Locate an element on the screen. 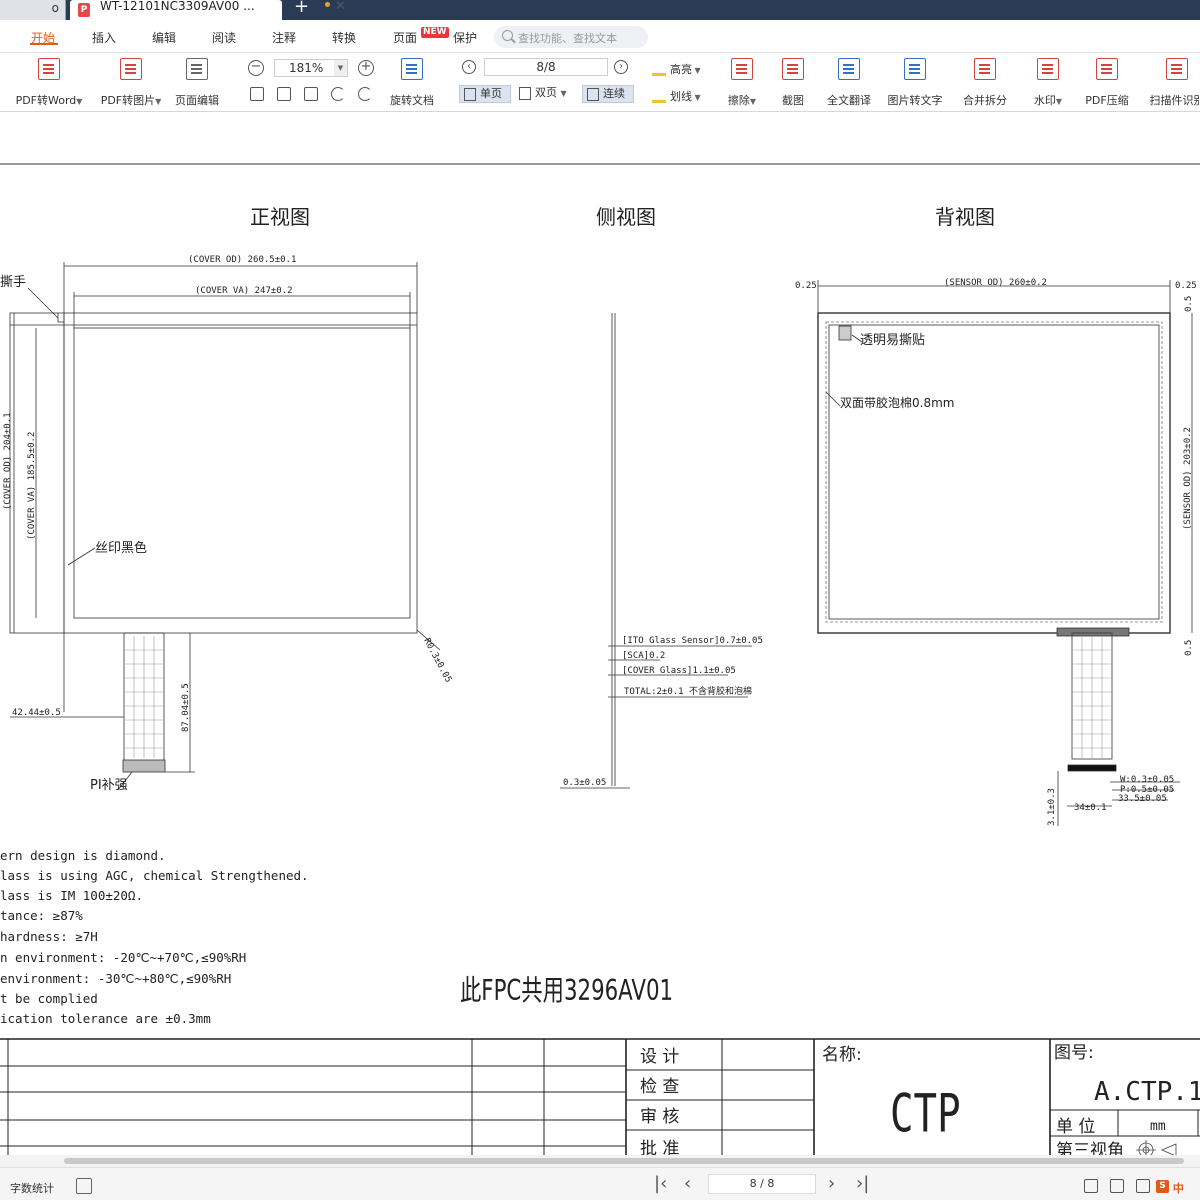  menu-edit: 编辑 is located at coordinates (164, 37).